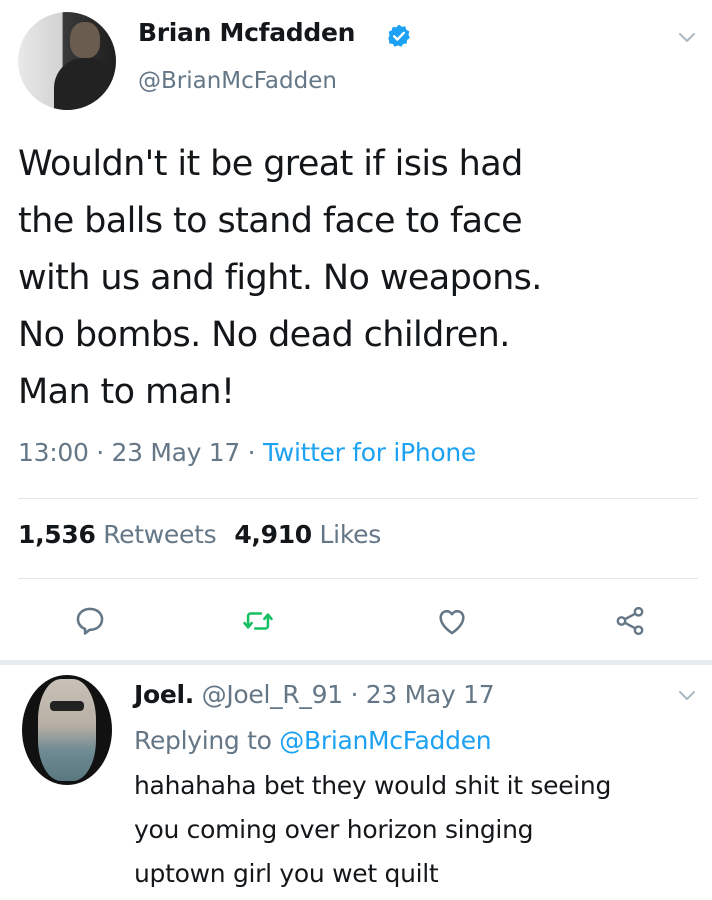 Image resolution: width=712 pixels, height=900 pixels. I want to click on retweets-count: 1,536, so click(57, 534).